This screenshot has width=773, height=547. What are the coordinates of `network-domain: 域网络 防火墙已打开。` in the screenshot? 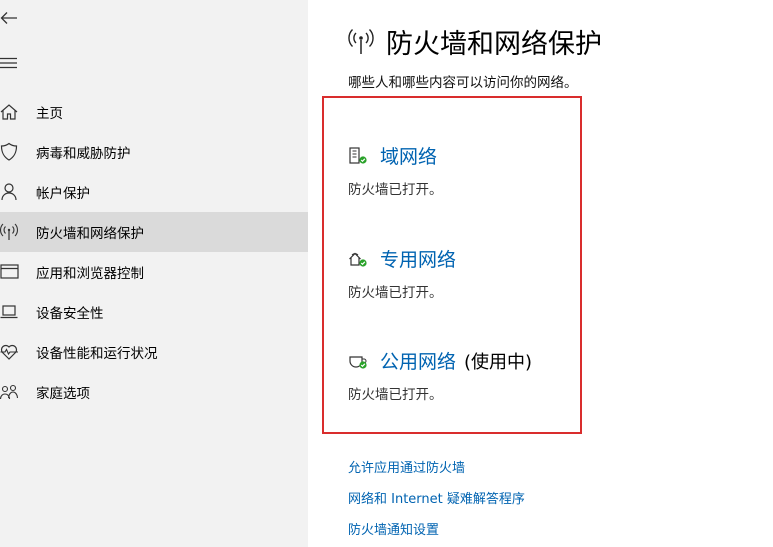 It's located at (395, 170).